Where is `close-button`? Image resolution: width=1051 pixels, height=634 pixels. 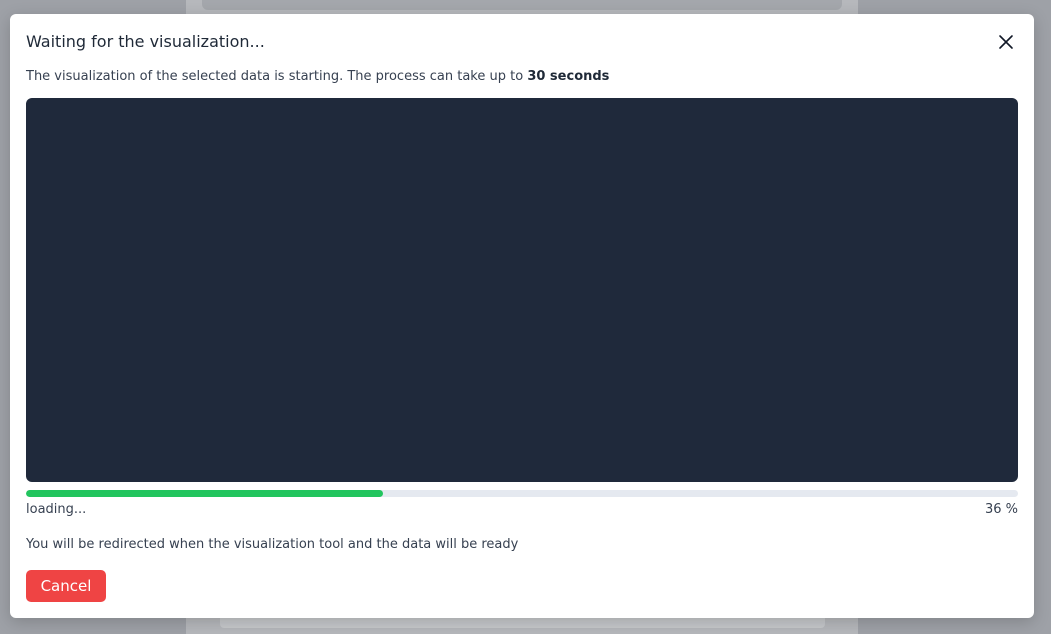 close-button is located at coordinates (1006, 42).